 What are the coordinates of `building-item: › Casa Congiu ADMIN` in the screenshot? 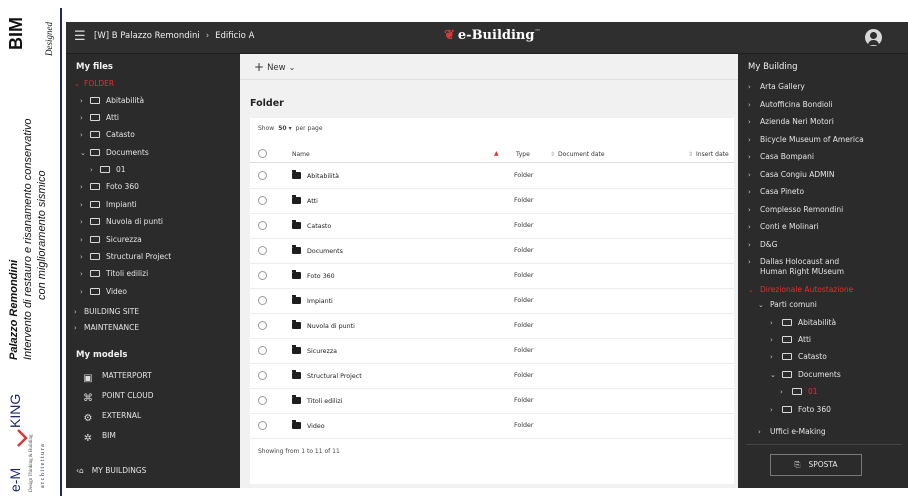 It's located at (791, 175).